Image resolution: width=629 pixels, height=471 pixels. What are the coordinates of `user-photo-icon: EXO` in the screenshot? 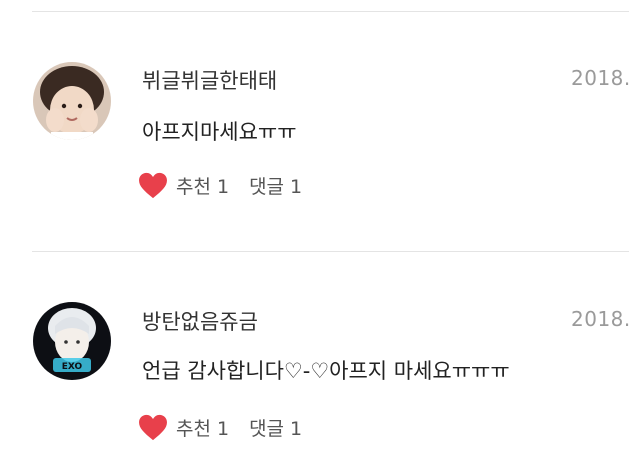 It's located at (72, 341).